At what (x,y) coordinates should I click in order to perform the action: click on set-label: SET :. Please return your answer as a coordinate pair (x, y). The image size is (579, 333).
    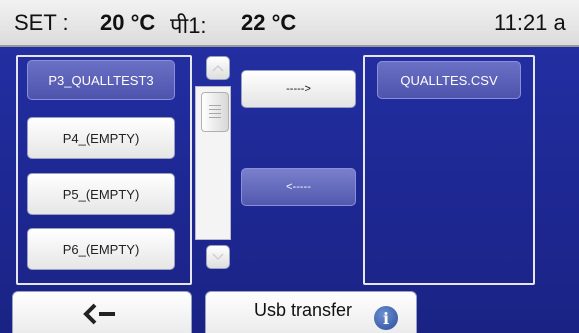
    Looking at the image, I should click on (41, 22).